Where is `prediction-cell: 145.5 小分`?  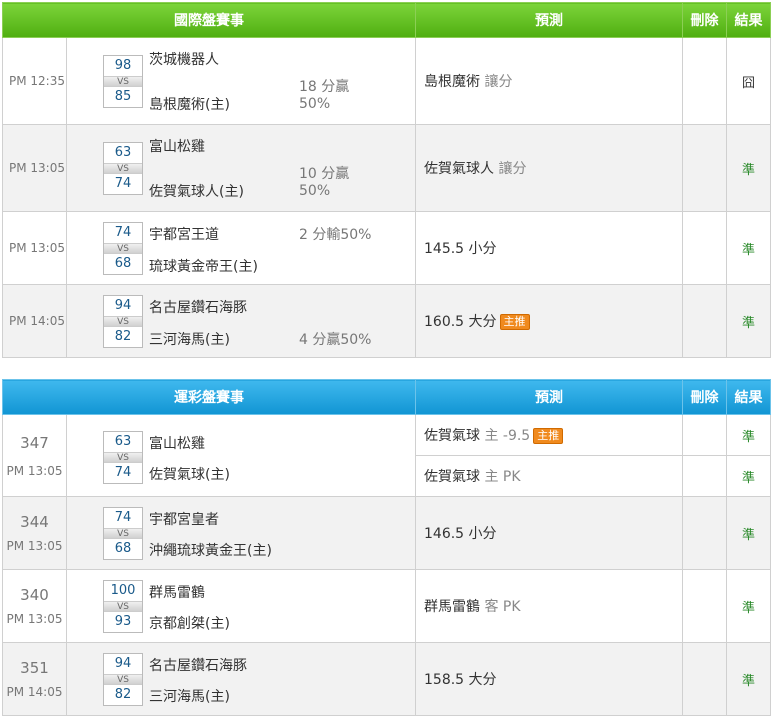
prediction-cell: 145.5 小分 is located at coordinates (549, 248).